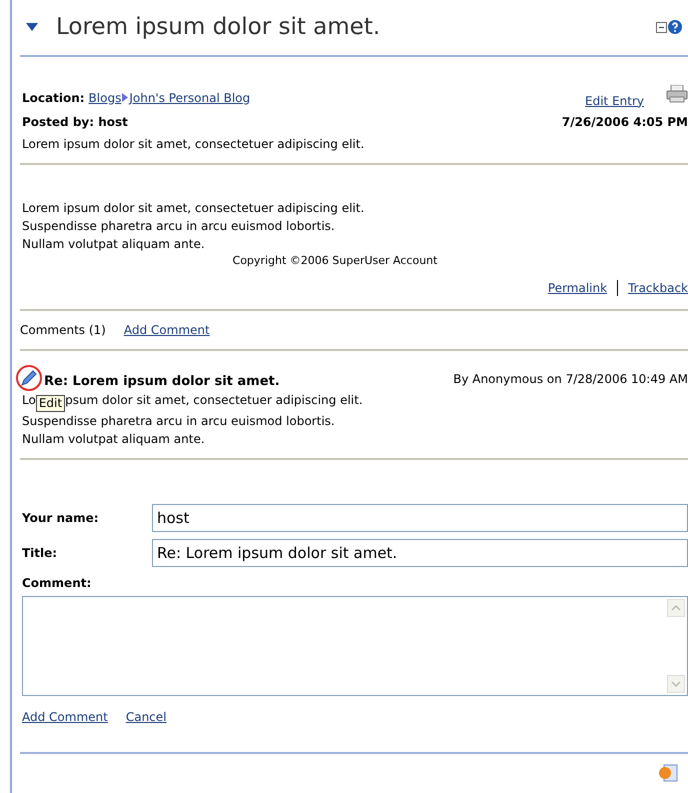  Describe the element at coordinates (677, 93) in the screenshot. I see `printer-icon` at that location.